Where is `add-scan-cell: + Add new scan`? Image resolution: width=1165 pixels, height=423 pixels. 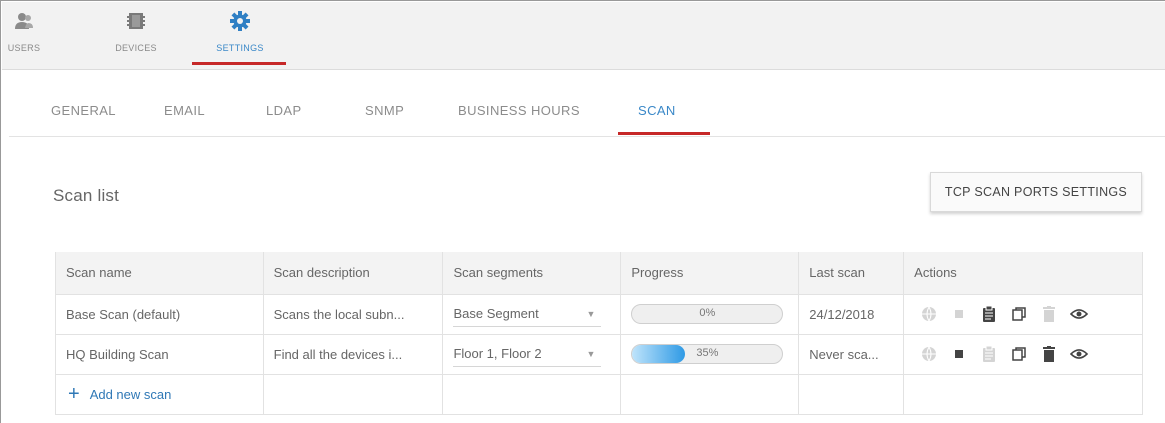 add-scan-cell: + Add new scan is located at coordinates (159, 394).